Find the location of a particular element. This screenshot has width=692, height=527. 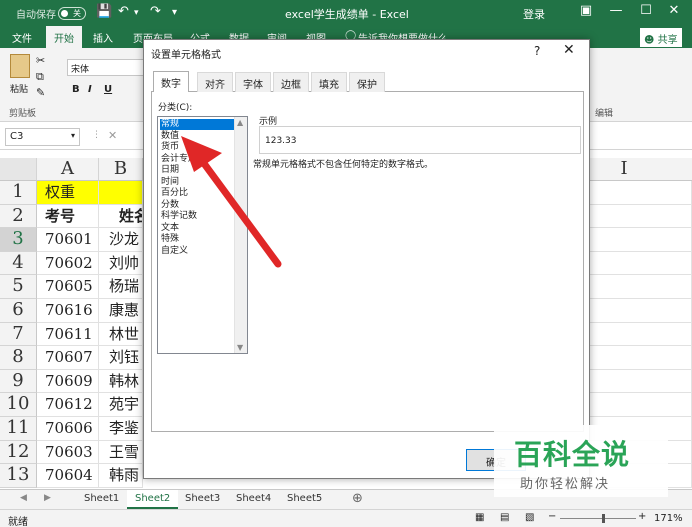

sheet-tab-sheet3: Sheet3 is located at coordinates (202, 499).